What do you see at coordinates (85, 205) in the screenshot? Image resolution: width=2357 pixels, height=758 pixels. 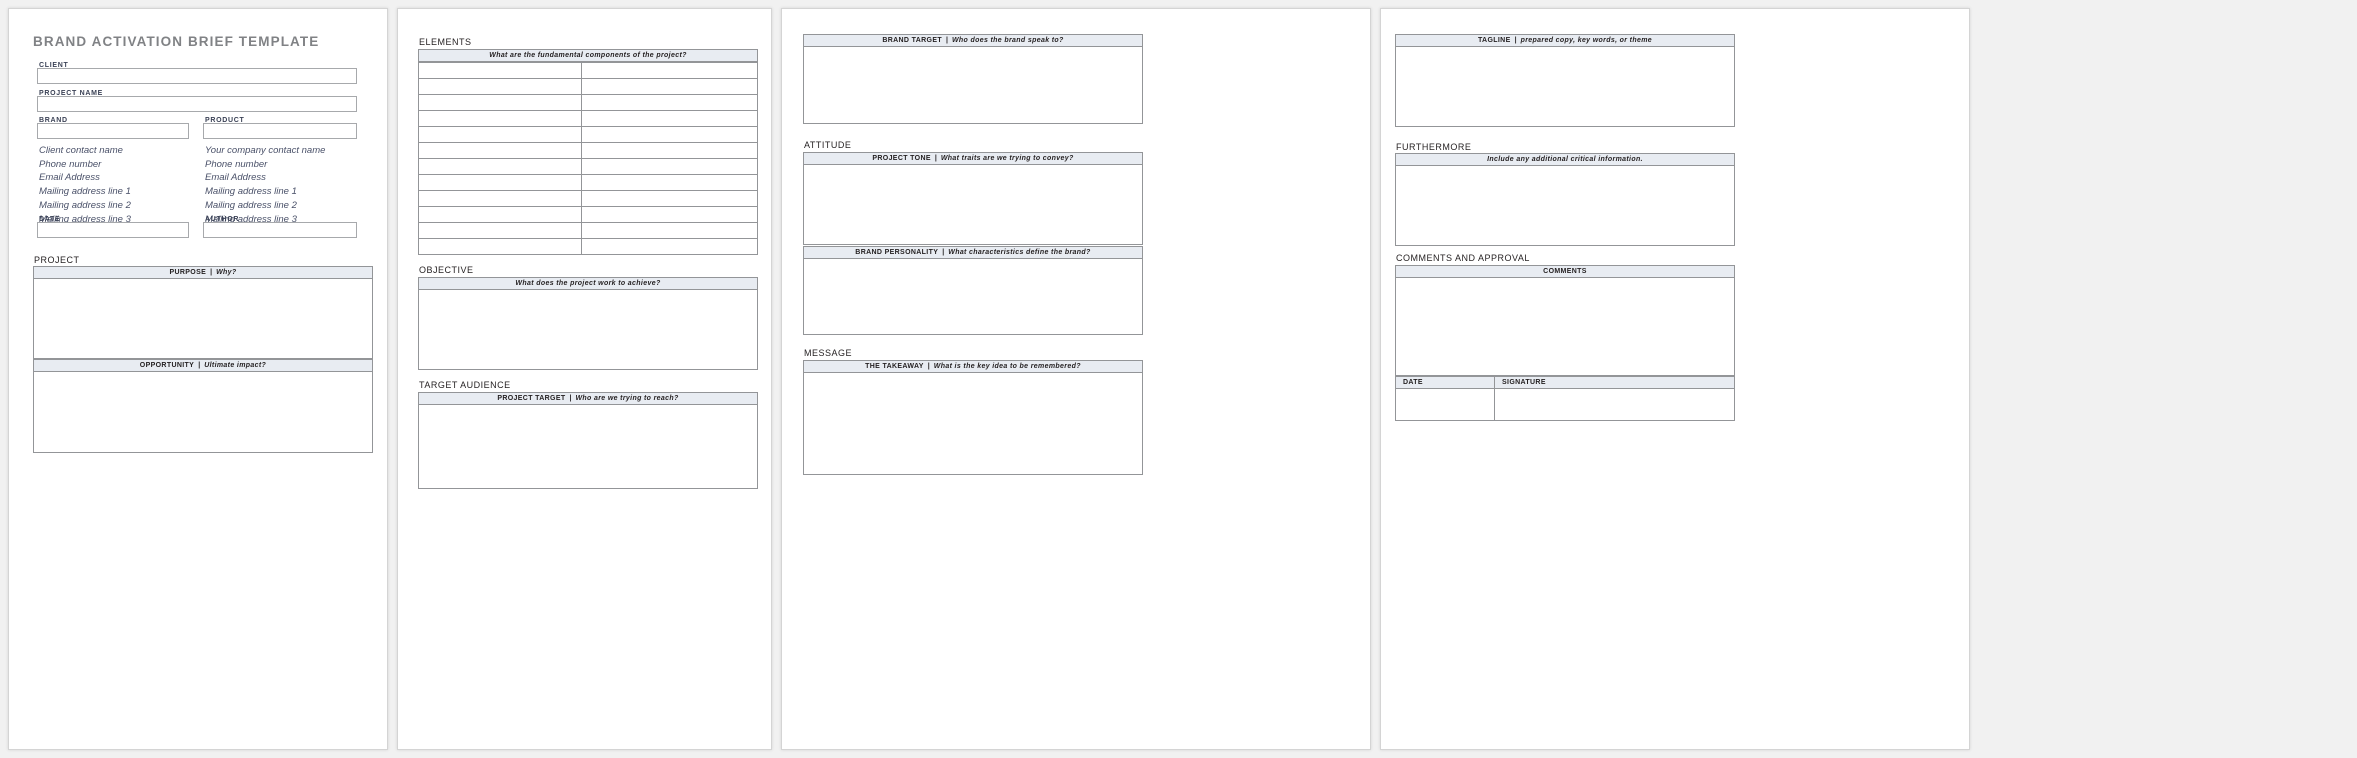 I see `client-contact-line: Mailing address line 2` at bounding box center [85, 205].